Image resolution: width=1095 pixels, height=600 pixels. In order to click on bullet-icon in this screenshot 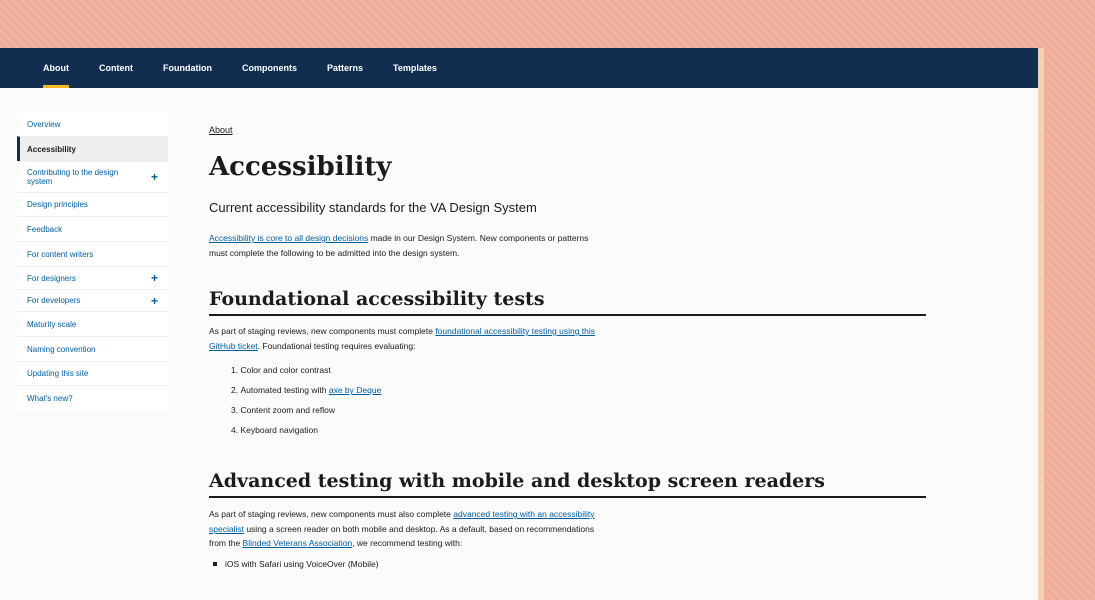, I will do `click(215, 563)`.